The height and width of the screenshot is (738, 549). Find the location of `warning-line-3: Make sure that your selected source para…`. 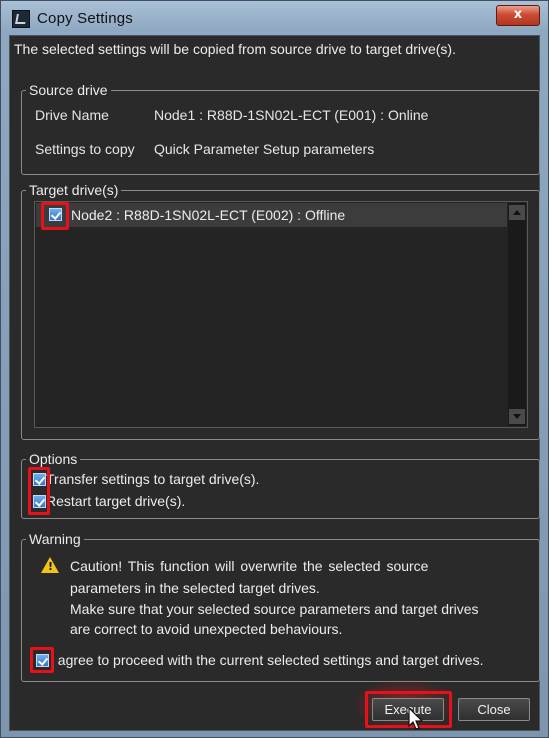

warning-line-3: Make sure that your selected source para… is located at coordinates (274, 609).